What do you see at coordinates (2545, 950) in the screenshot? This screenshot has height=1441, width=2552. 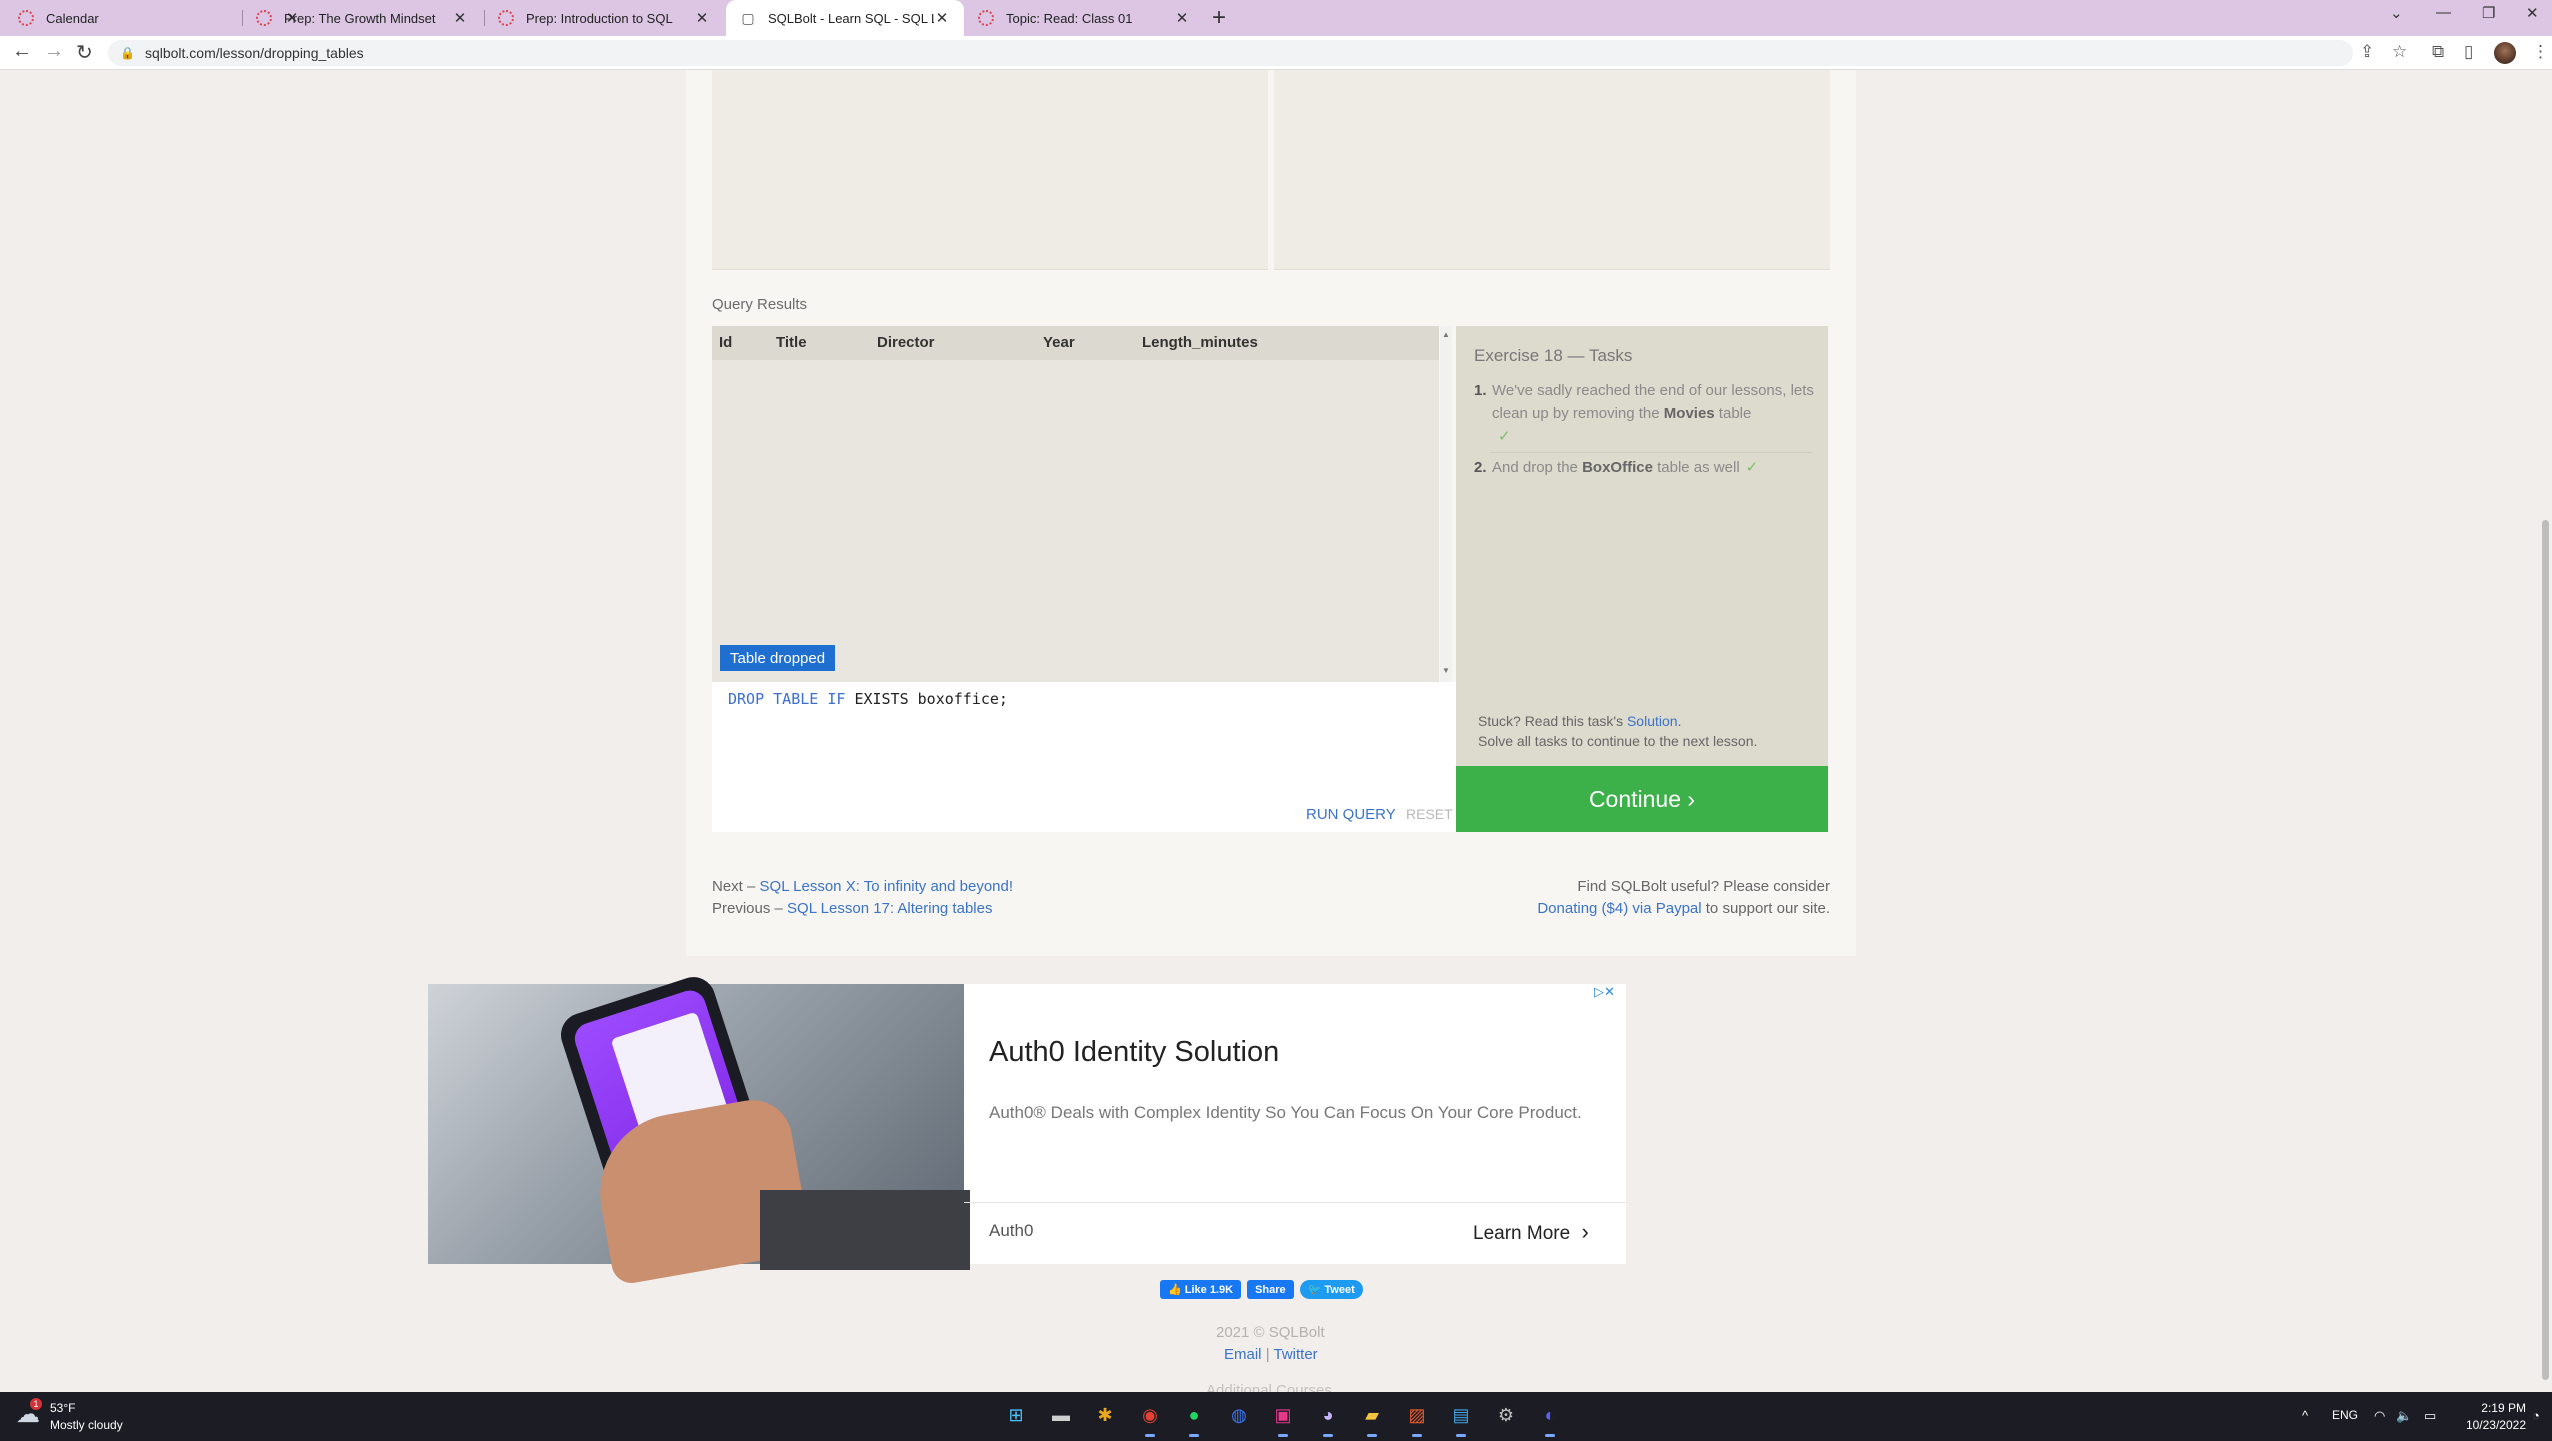 I see `page-scrollbar-thumb` at bounding box center [2545, 950].